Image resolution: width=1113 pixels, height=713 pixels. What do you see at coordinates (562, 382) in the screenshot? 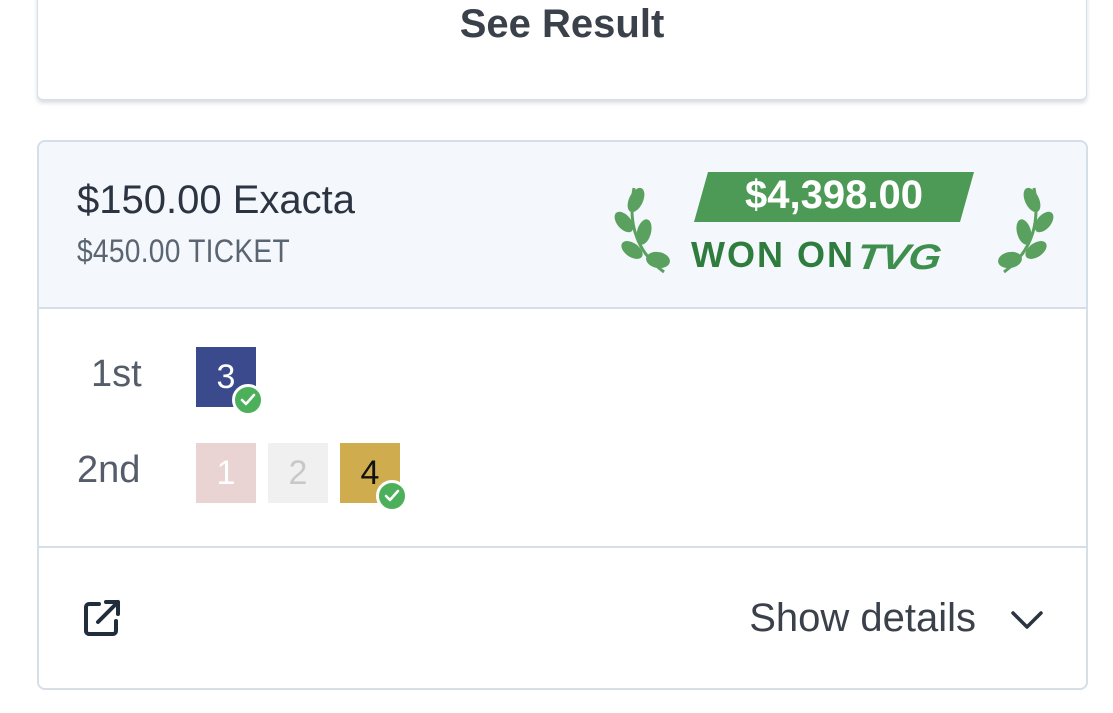
I see `finish-row-1st: 1st 3` at bounding box center [562, 382].